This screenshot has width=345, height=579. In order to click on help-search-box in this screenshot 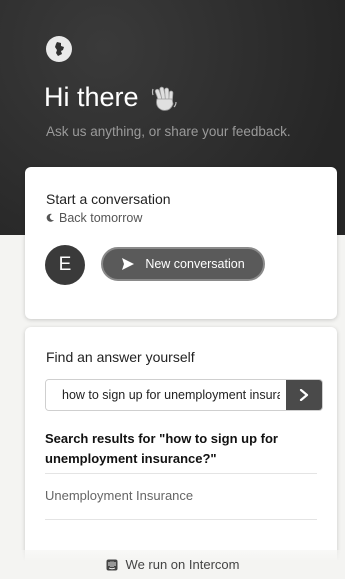, I will do `click(184, 395)`.